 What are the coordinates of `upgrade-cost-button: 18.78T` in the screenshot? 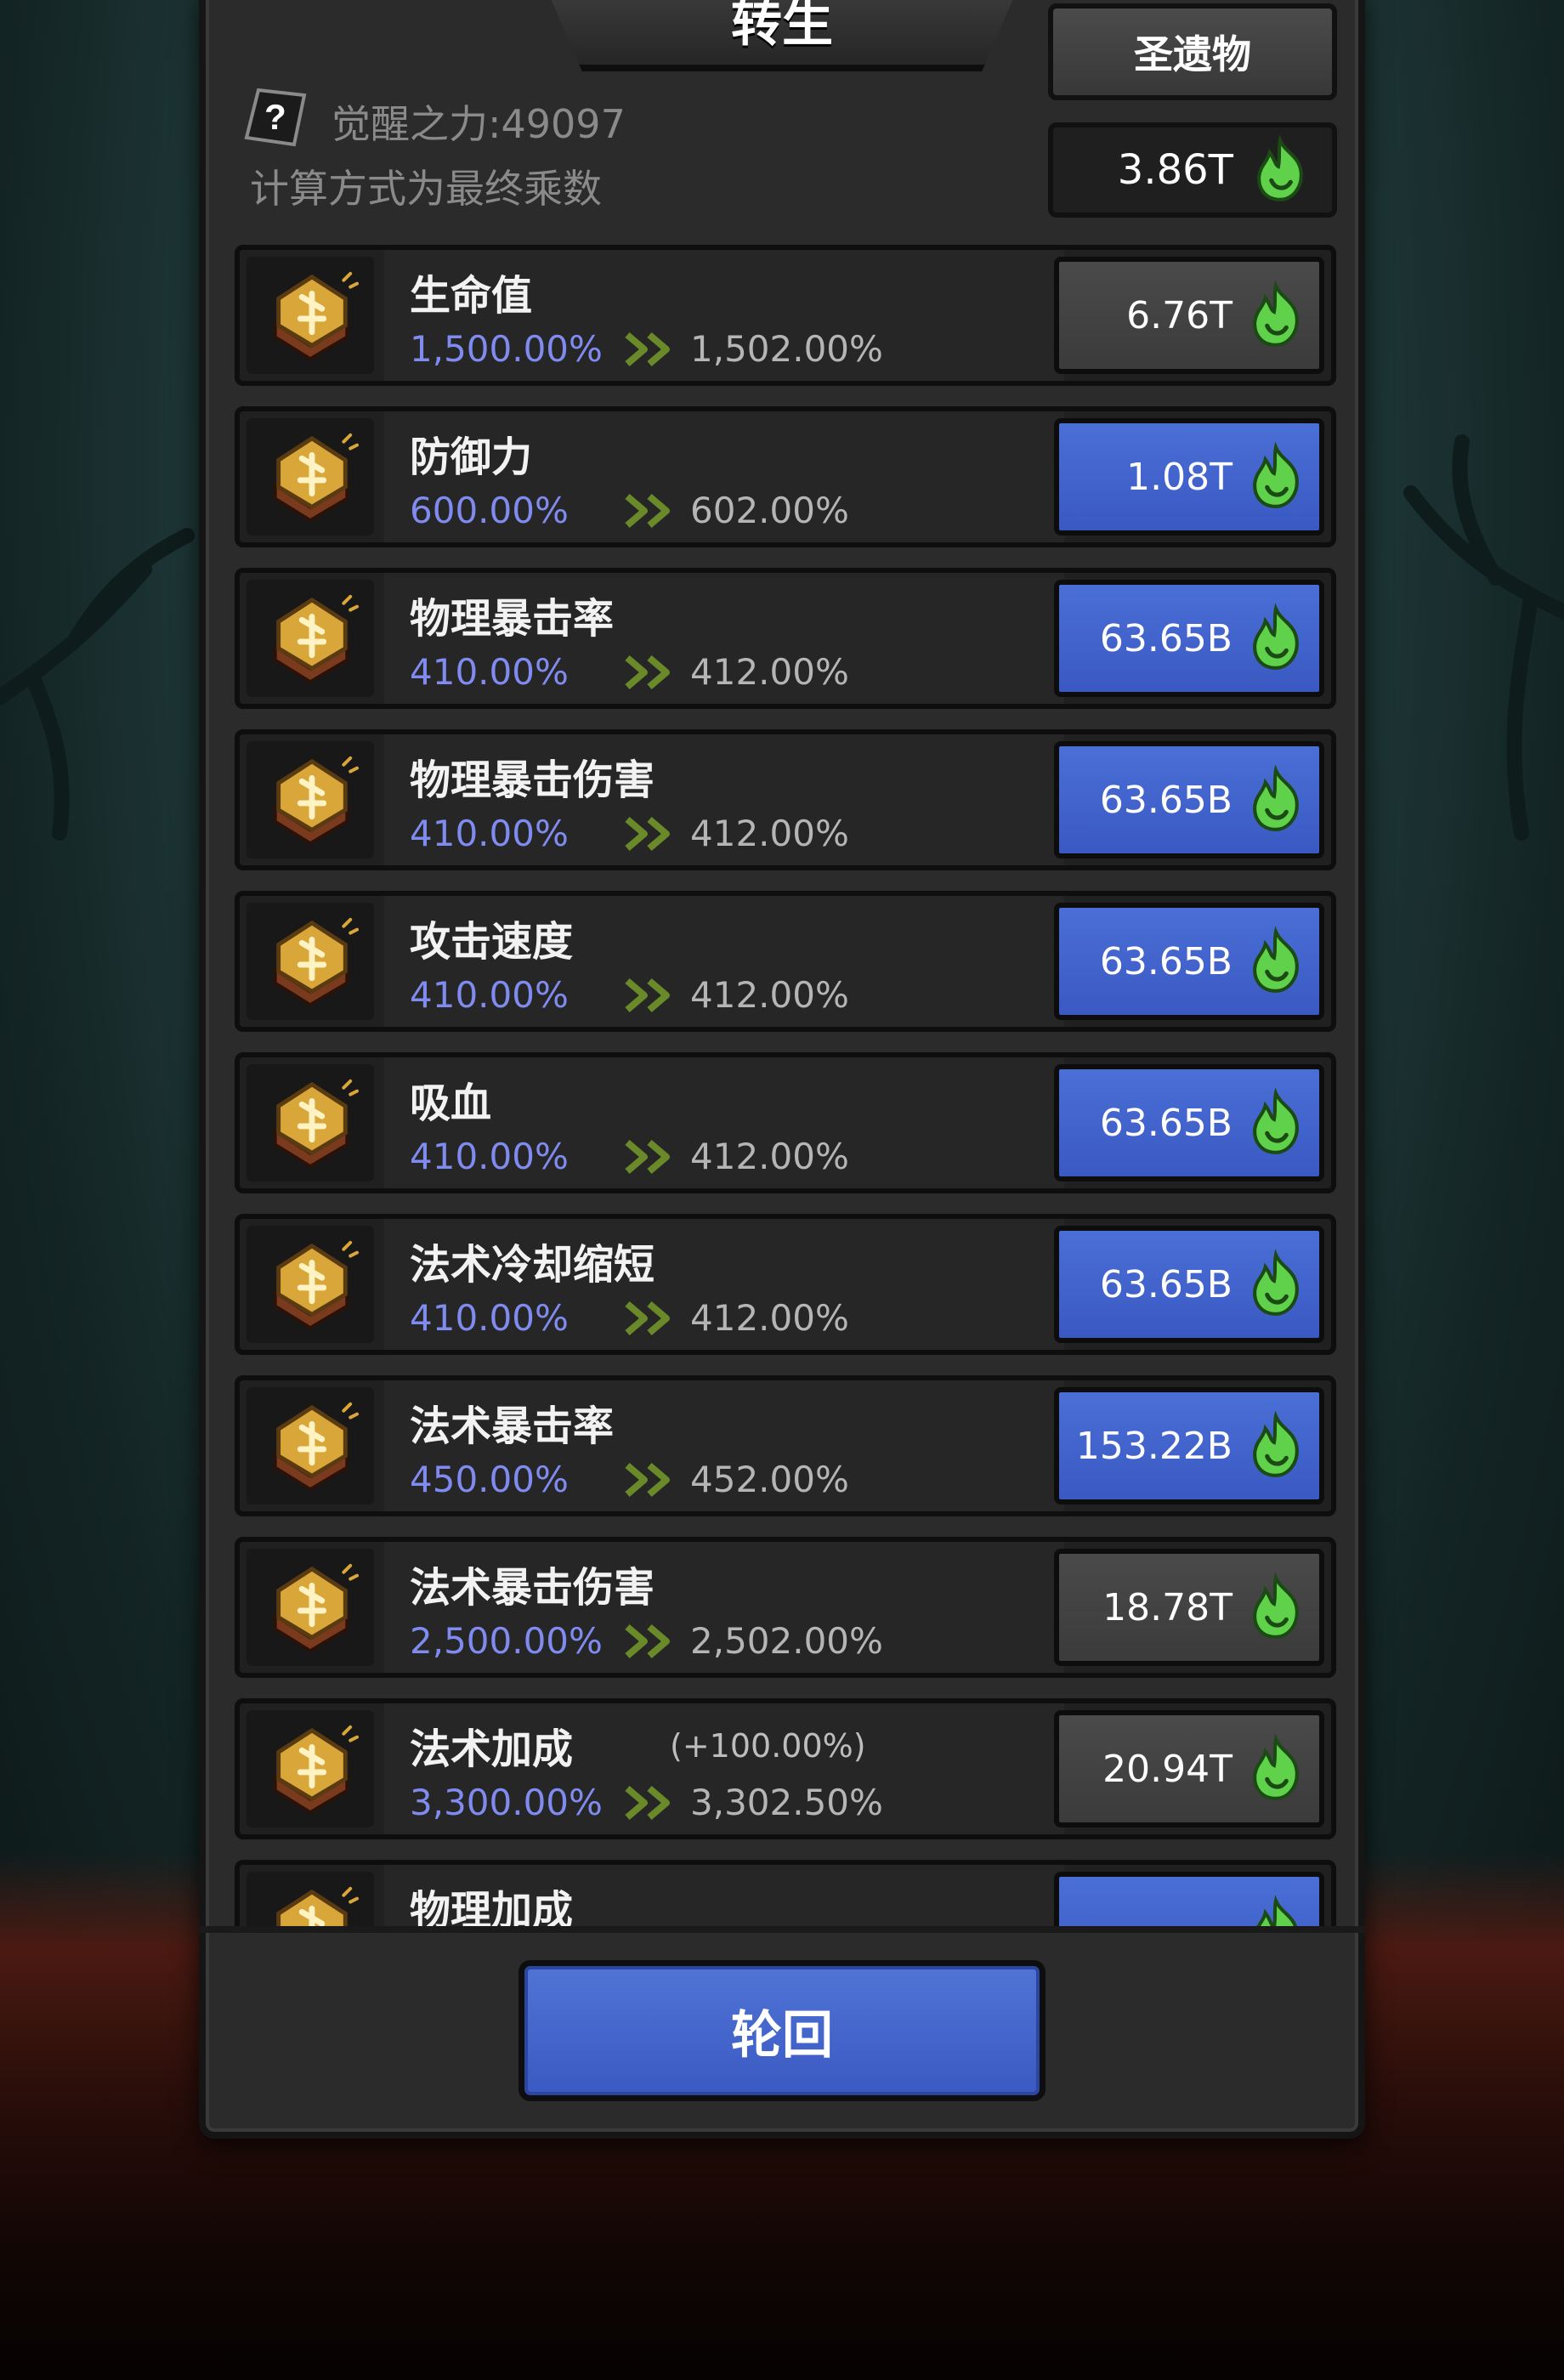 It's located at (1189, 1607).